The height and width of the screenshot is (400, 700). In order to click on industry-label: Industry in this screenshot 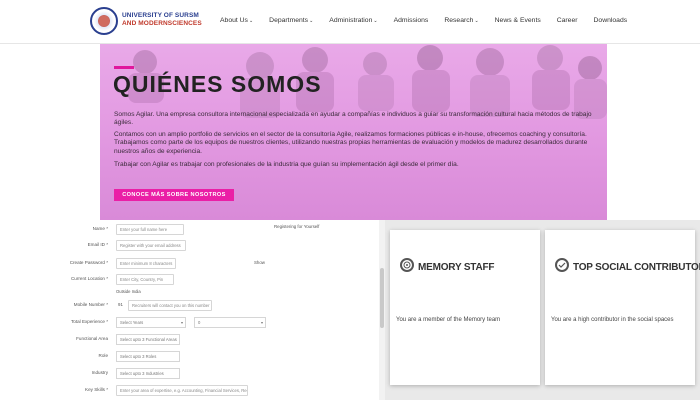, I will do `click(99, 372)`.